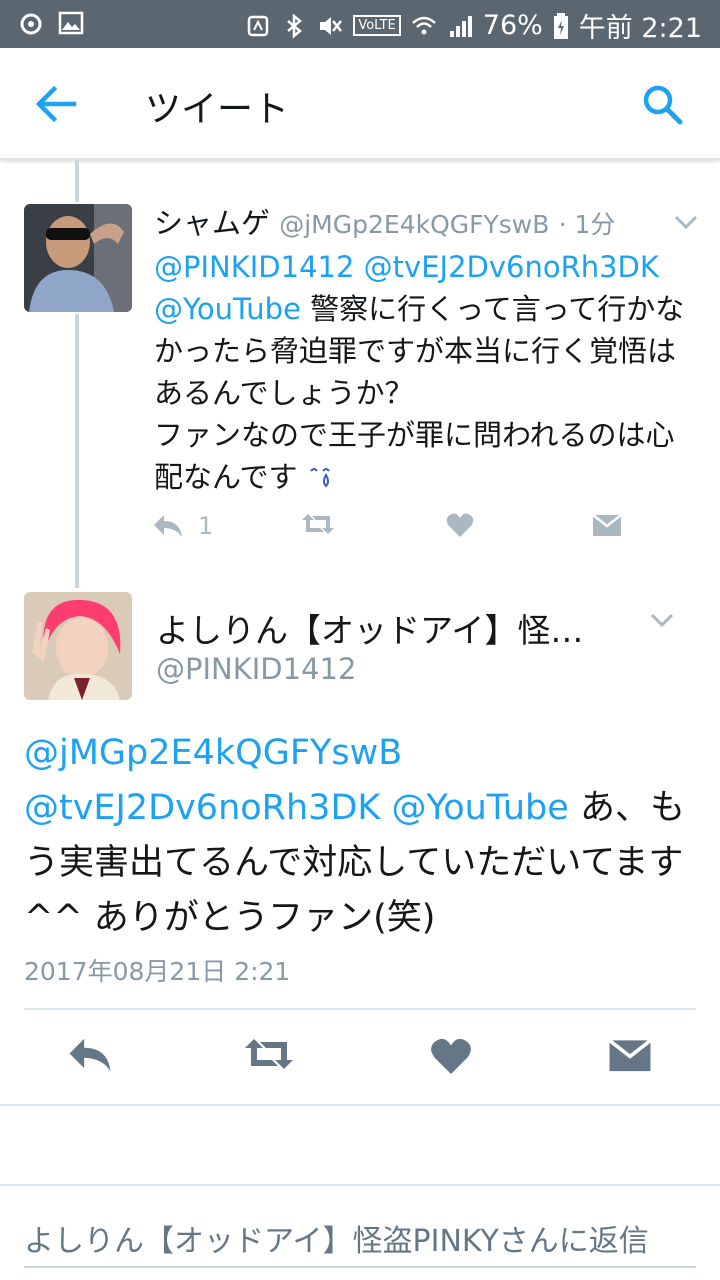  What do you see at coordinates (331, 25) in the screenshot?
I see `mute-icon` at bounding box center [331, 25].